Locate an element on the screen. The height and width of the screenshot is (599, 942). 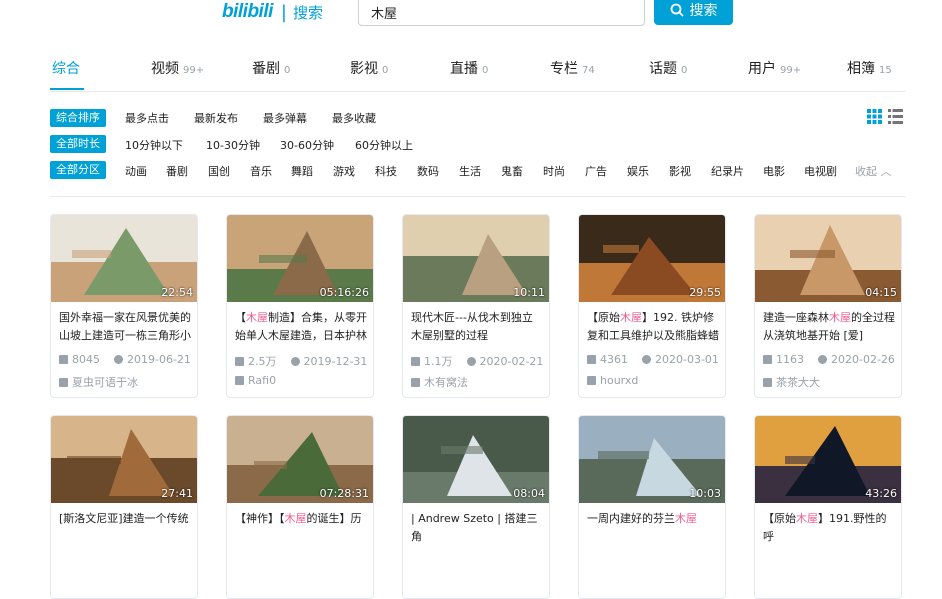
title-text: 现代木匠---从伐木到独立木屋别墅的过程 is located at coordinates (472, 326).